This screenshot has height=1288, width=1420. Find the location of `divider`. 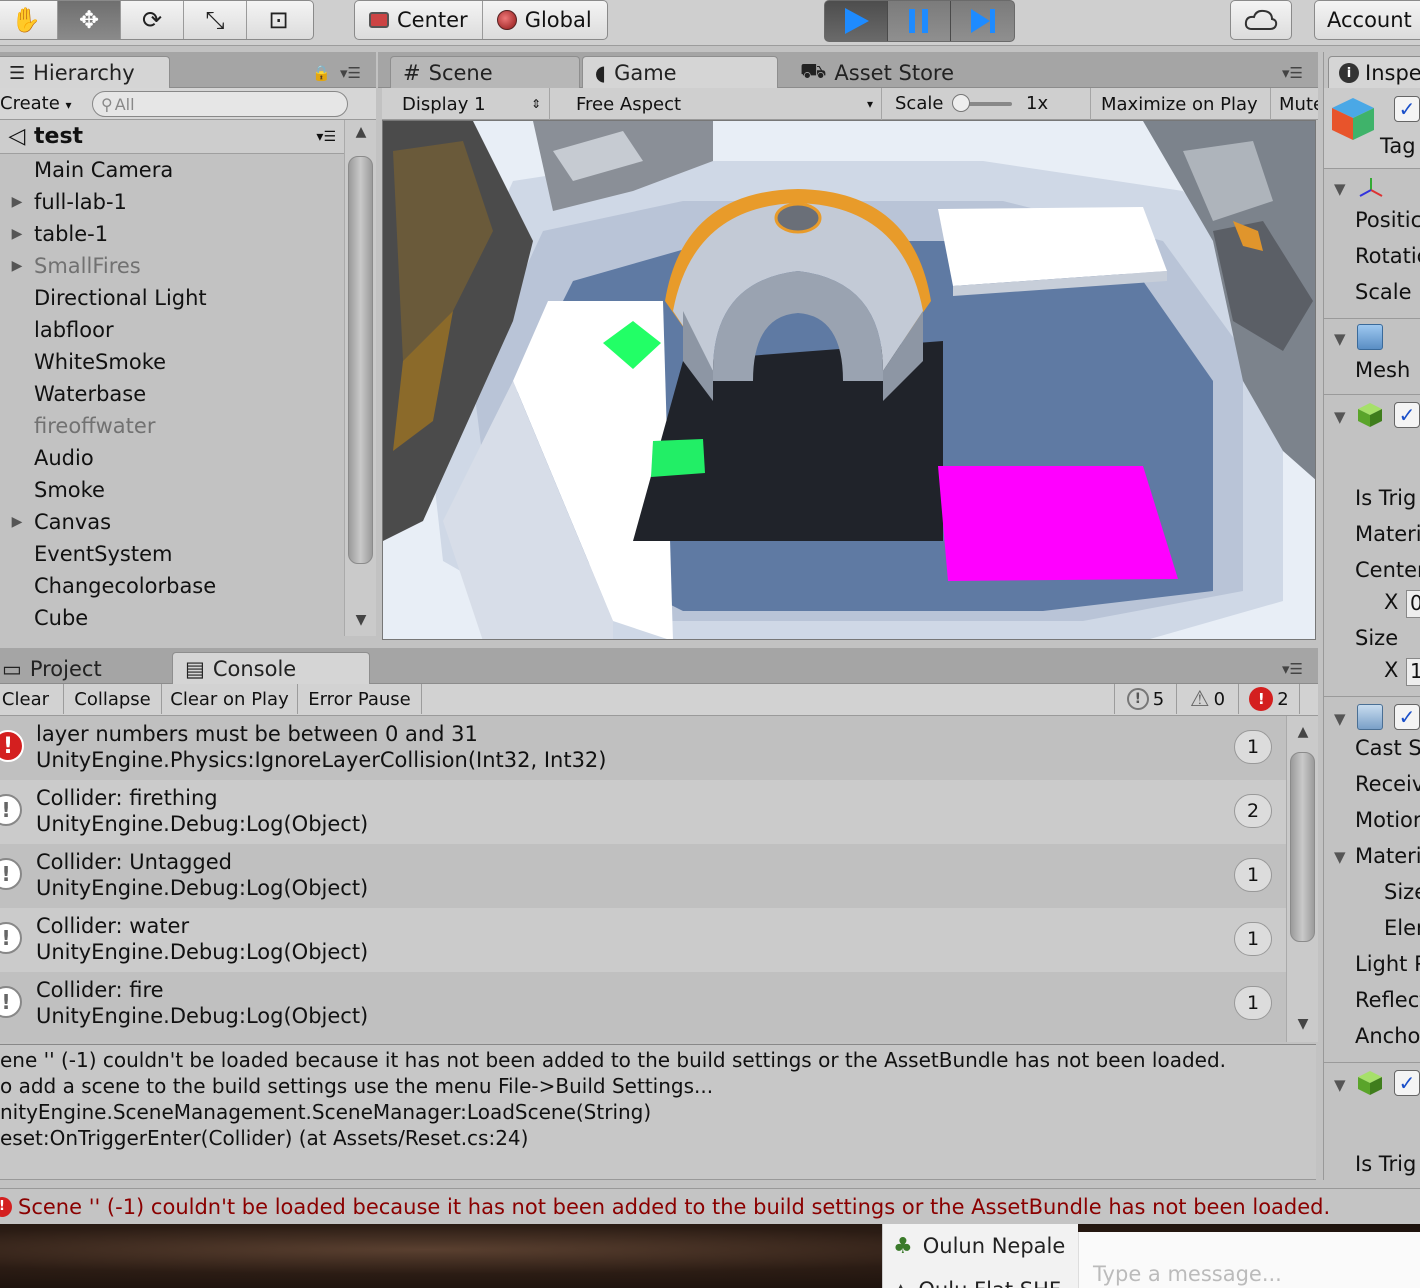

divider is located at coordinates (1372, 168).